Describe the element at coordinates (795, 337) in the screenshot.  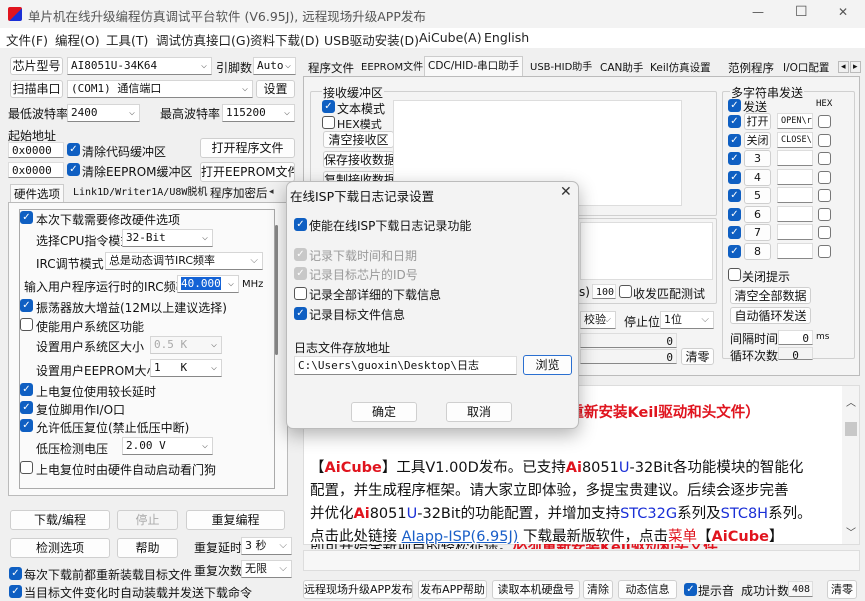
I see `loop-interval-input: 0` at that location.